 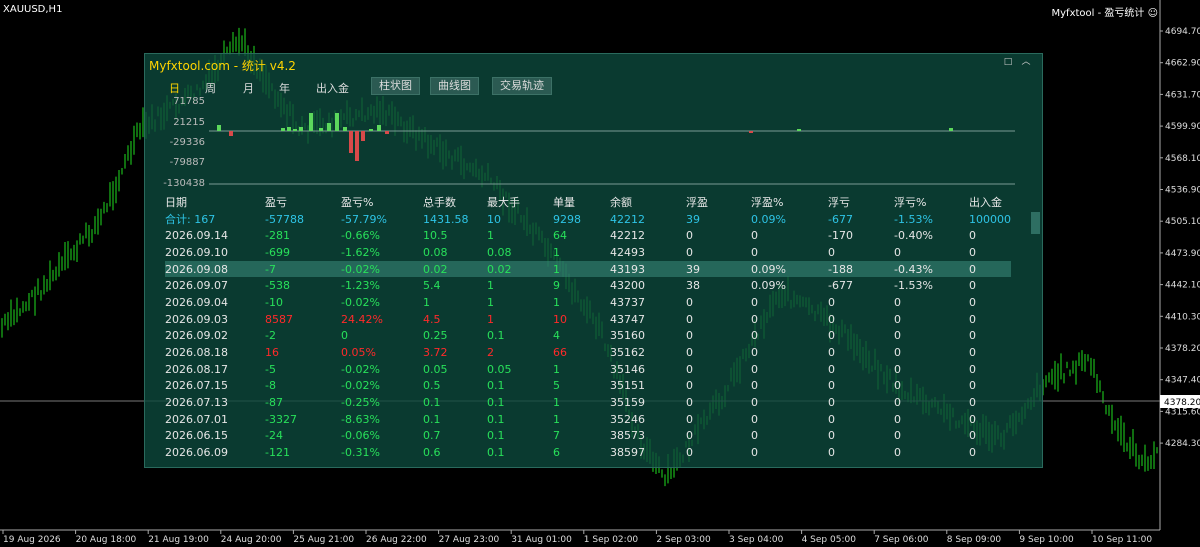 I want to click on table-cell: 2026.09.14, so click(x=196, y=236).